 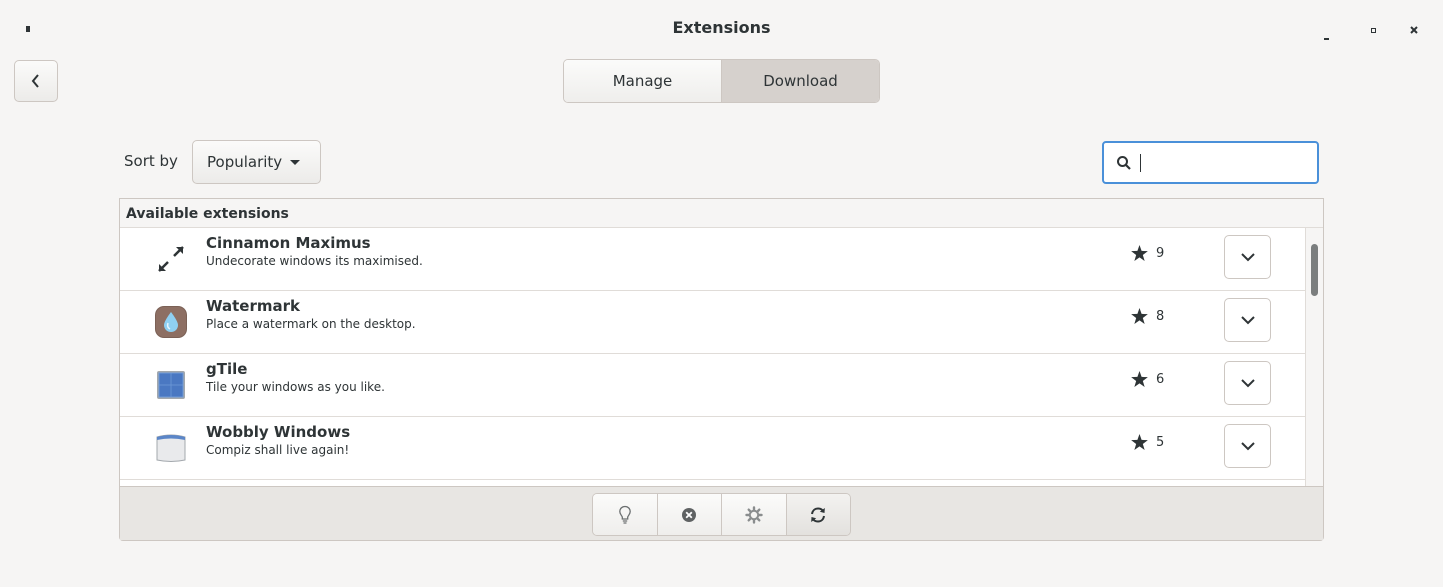 What do you see at coordinates (295, 162) in the screenshot?
I see `caret-down-icon` at bounding box center [295, 162].